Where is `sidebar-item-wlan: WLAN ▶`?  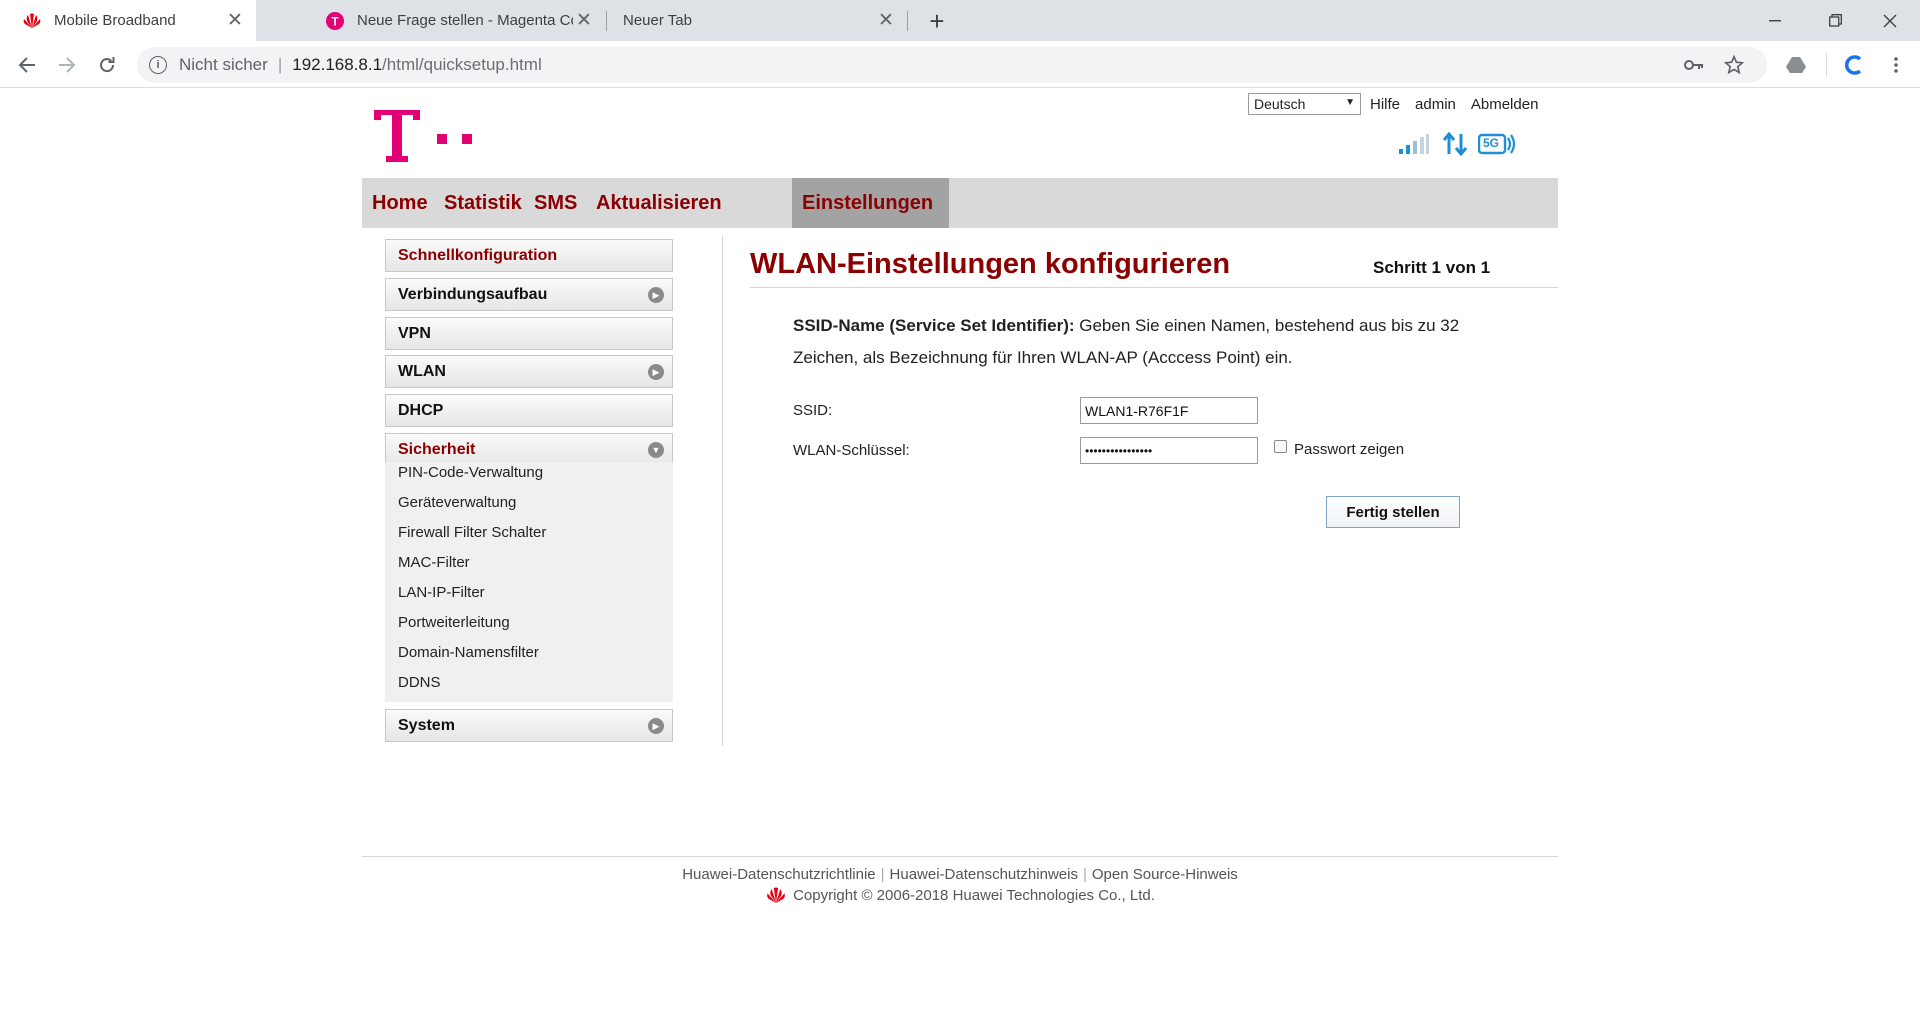 sidebar-item-wlan: WLAN ▶ is located at coordinates (529, 371).